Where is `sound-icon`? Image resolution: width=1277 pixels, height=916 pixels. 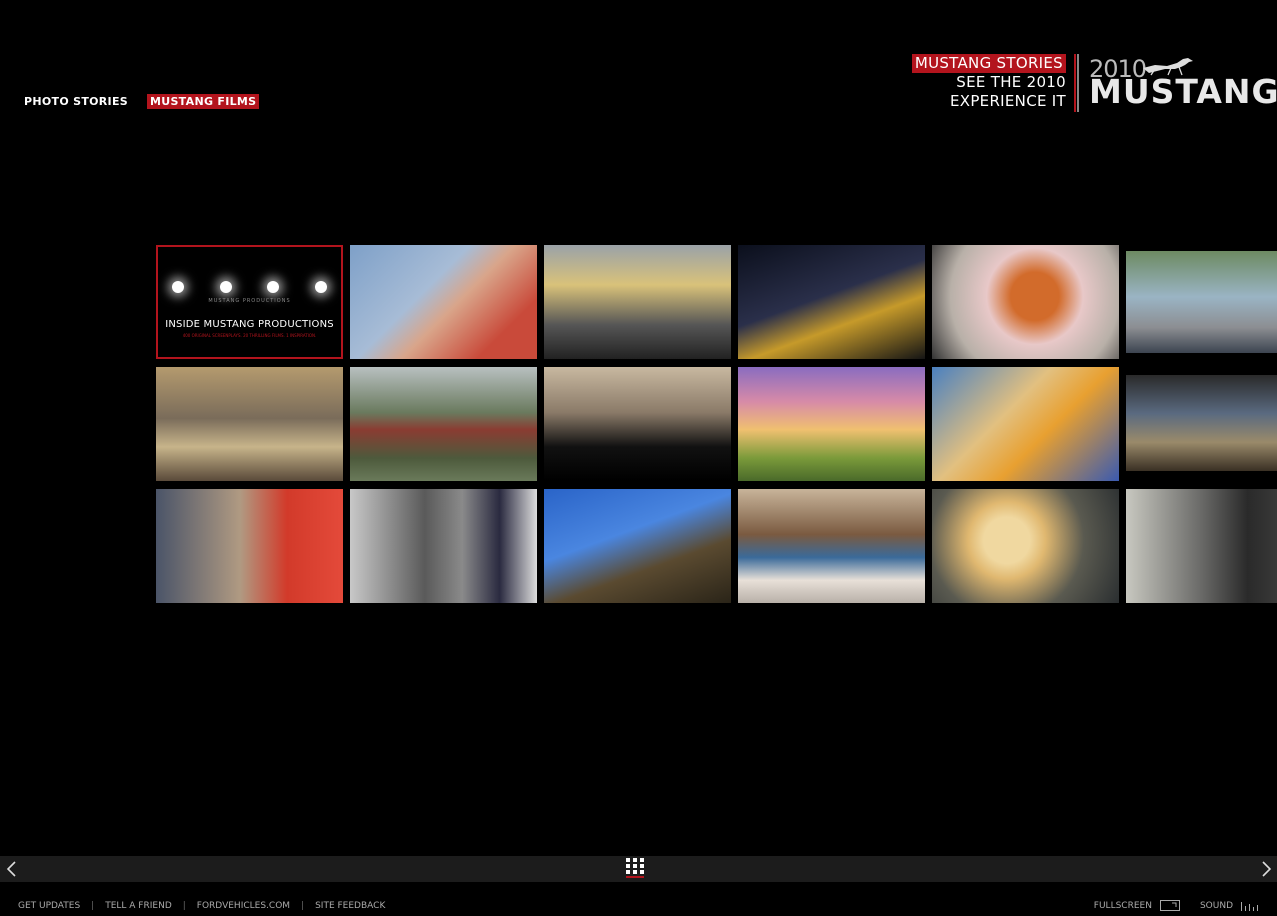
sound-icon is located at coordinates (1251, 905).